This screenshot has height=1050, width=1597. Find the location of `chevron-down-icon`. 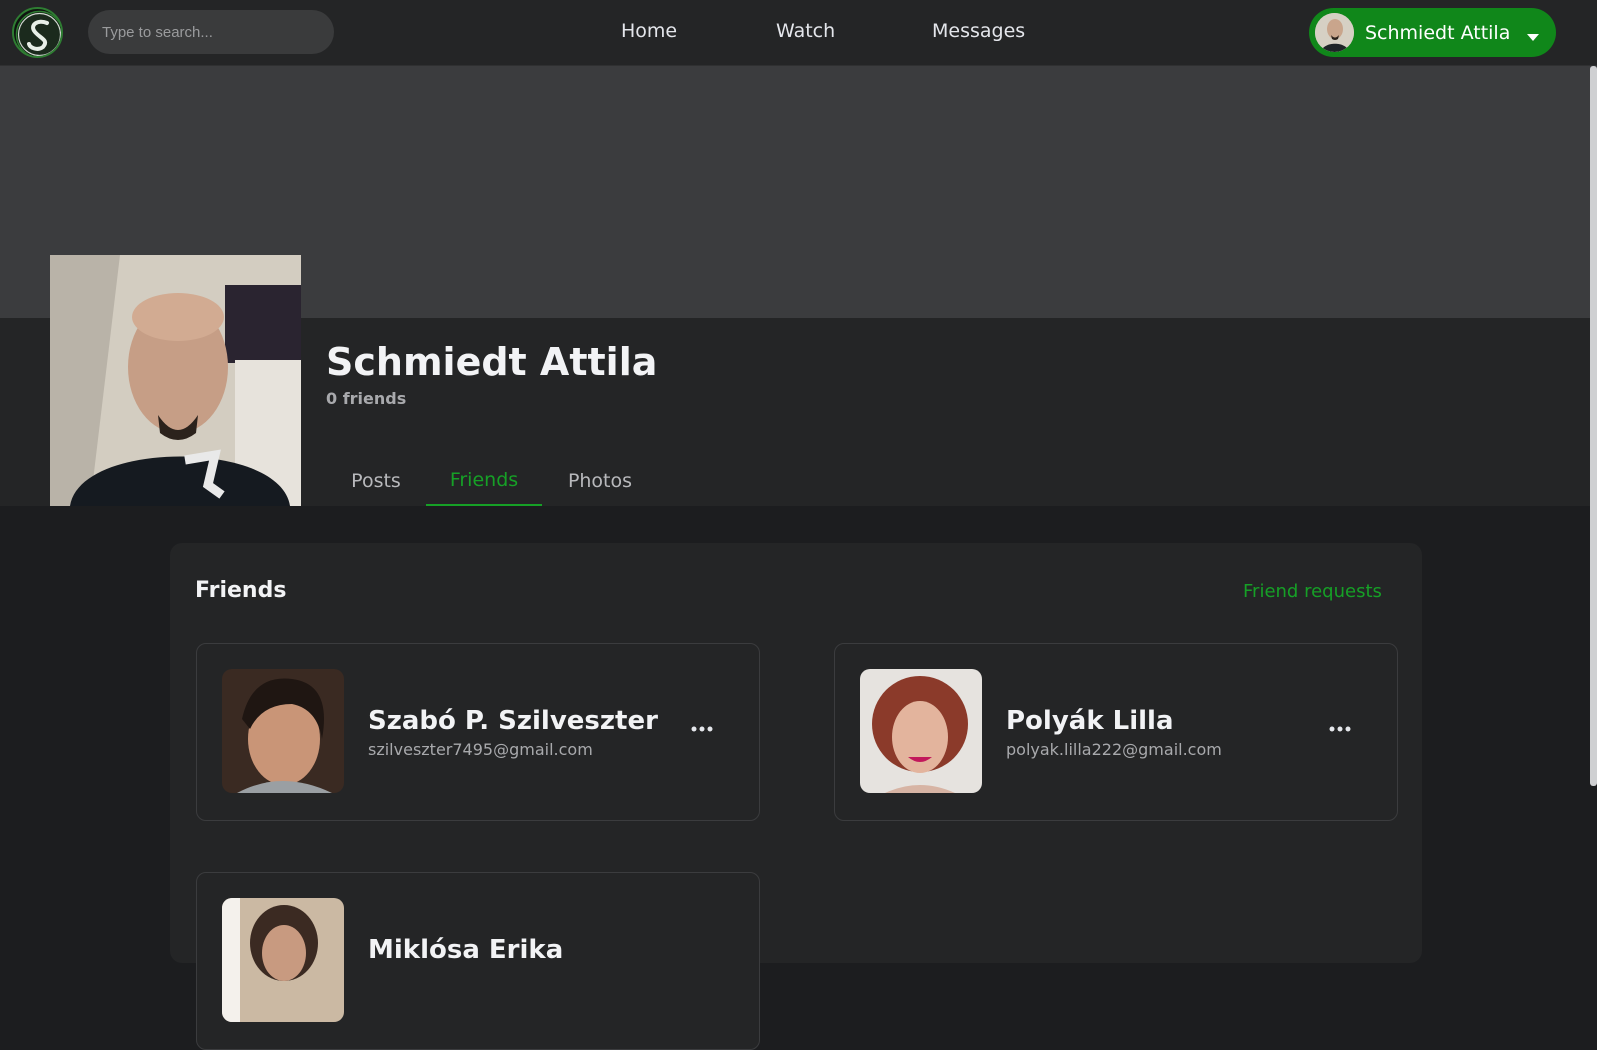

chevron-down-icon is located at coordinates (1533, 37).